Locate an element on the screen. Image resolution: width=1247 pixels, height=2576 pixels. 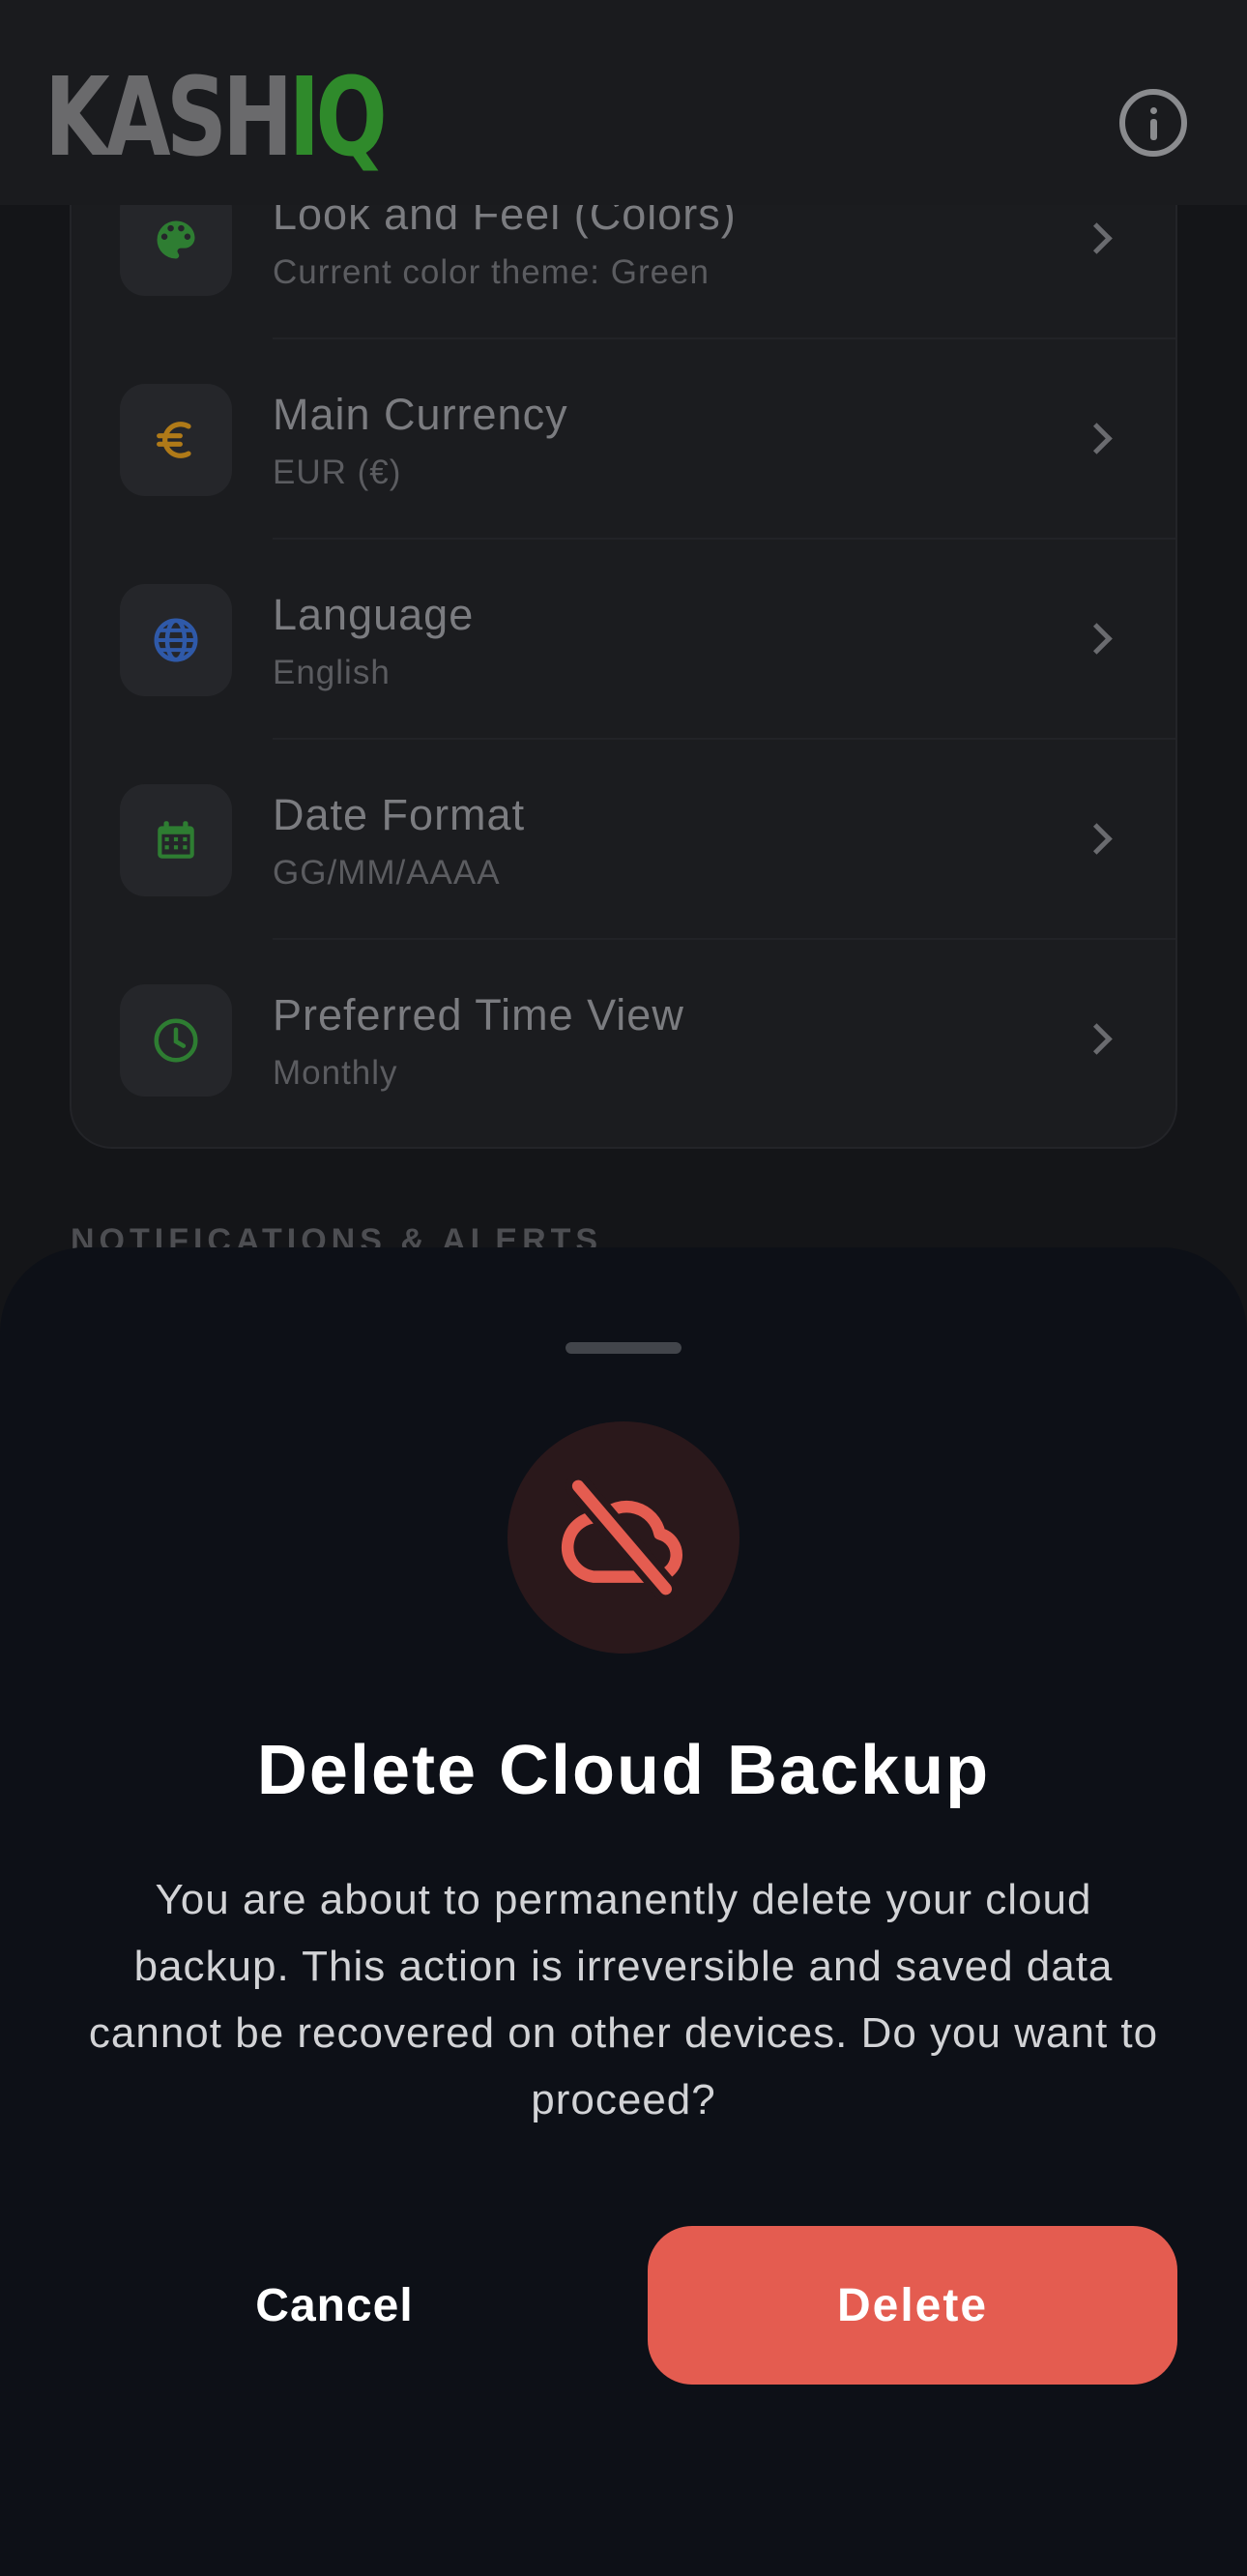
cloud-off-icon is located at coordinates (622, 1537).